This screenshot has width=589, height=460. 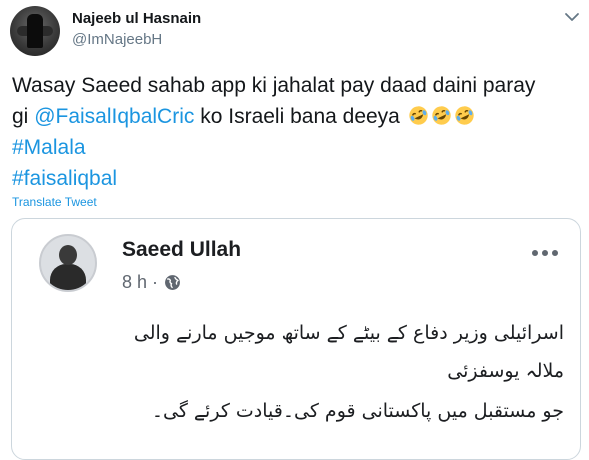 What do you see at coordinates (181, 250) in the screenshot?
I see `post-author-name: Saeed Ullah` at bounding box center [181, 250].